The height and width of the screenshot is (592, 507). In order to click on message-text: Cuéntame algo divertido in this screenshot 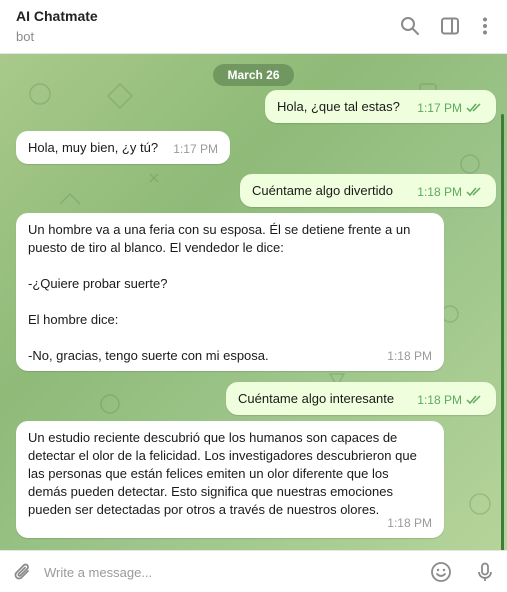, I will do `click(322, 190)`.